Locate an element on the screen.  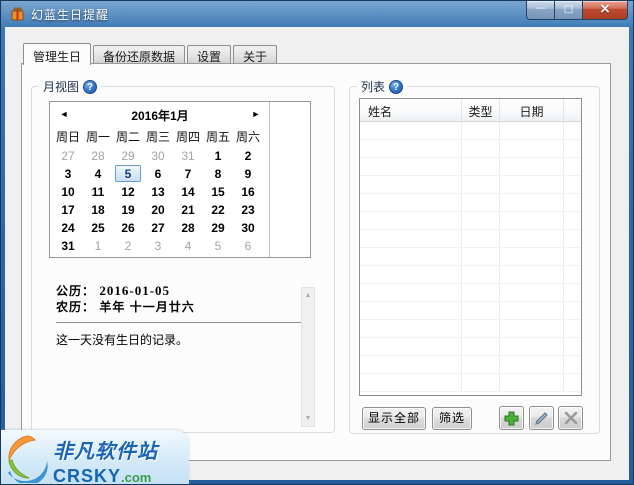
calendar-day: 10 is located at coordinates (68, 192).